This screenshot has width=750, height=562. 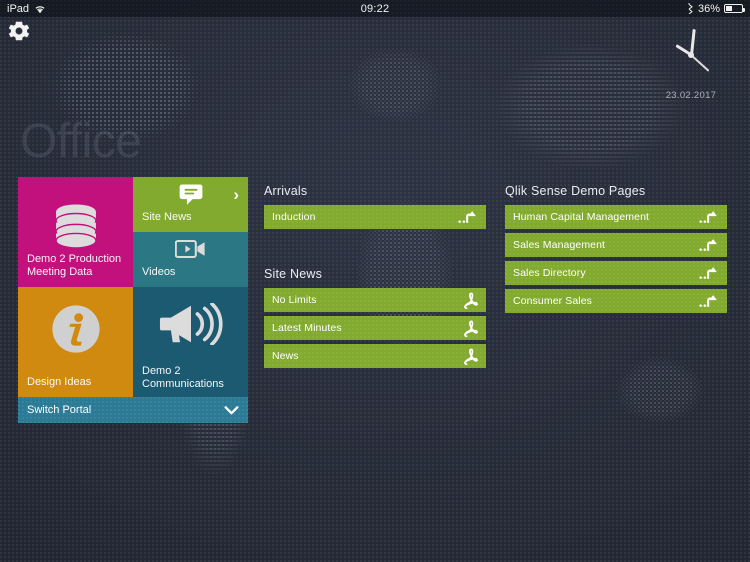 I want to click on link-row-no-limits: No Limits, so click(x=375, y=300).